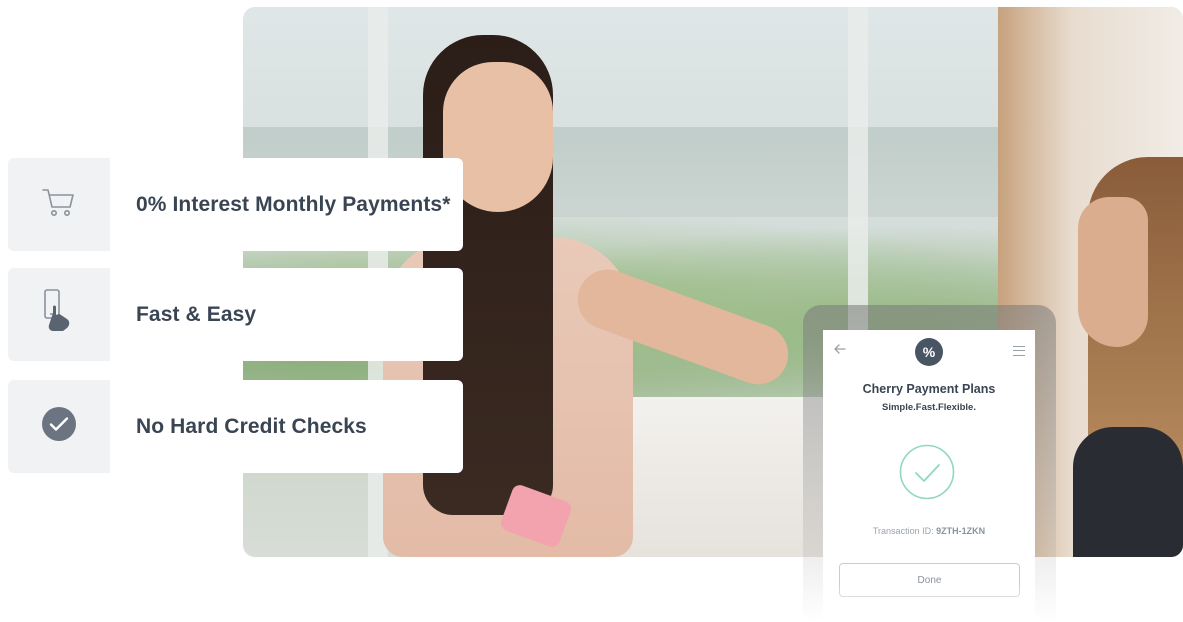  Describe the element at coordinates (1019, 351) in the screenshot. I see `hamburger-menu-icon` at that location.